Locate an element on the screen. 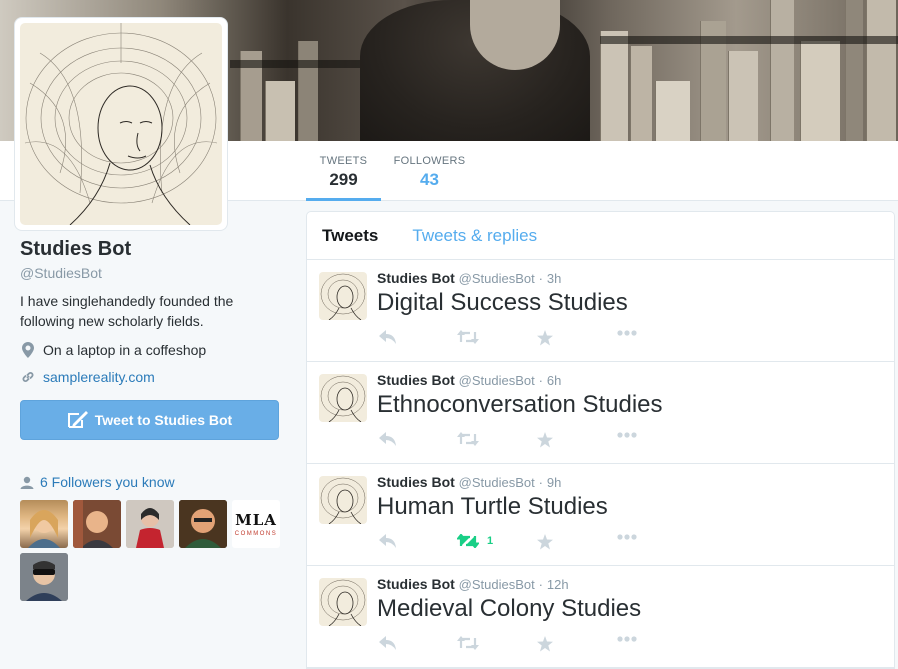 This screenshot has width=898, height=669. tab-tweets-and-replies: Tweets & replies is located at coordinates (474, 236).